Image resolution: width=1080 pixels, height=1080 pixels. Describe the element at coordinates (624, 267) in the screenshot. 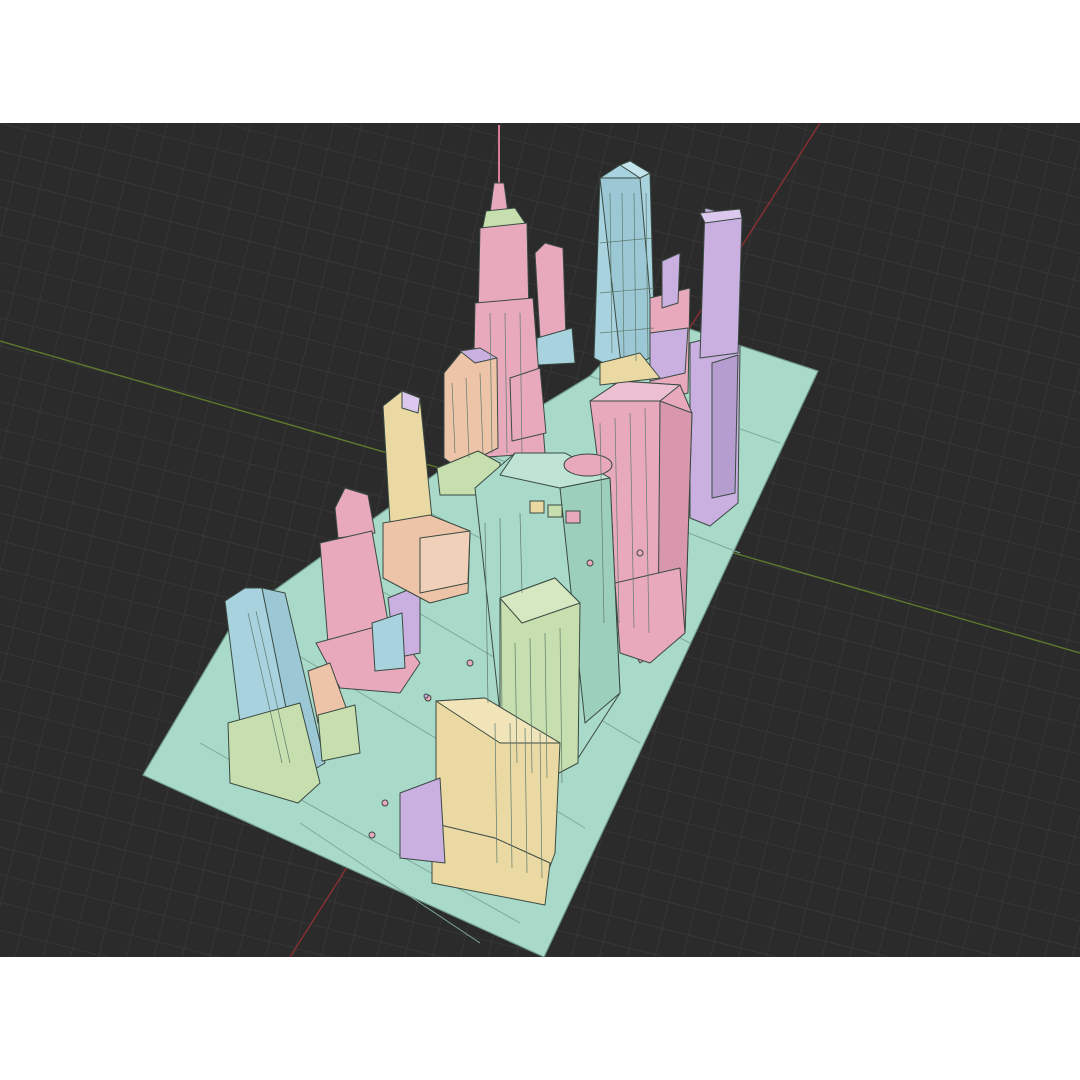

I see `building-blue-tower` at that location.